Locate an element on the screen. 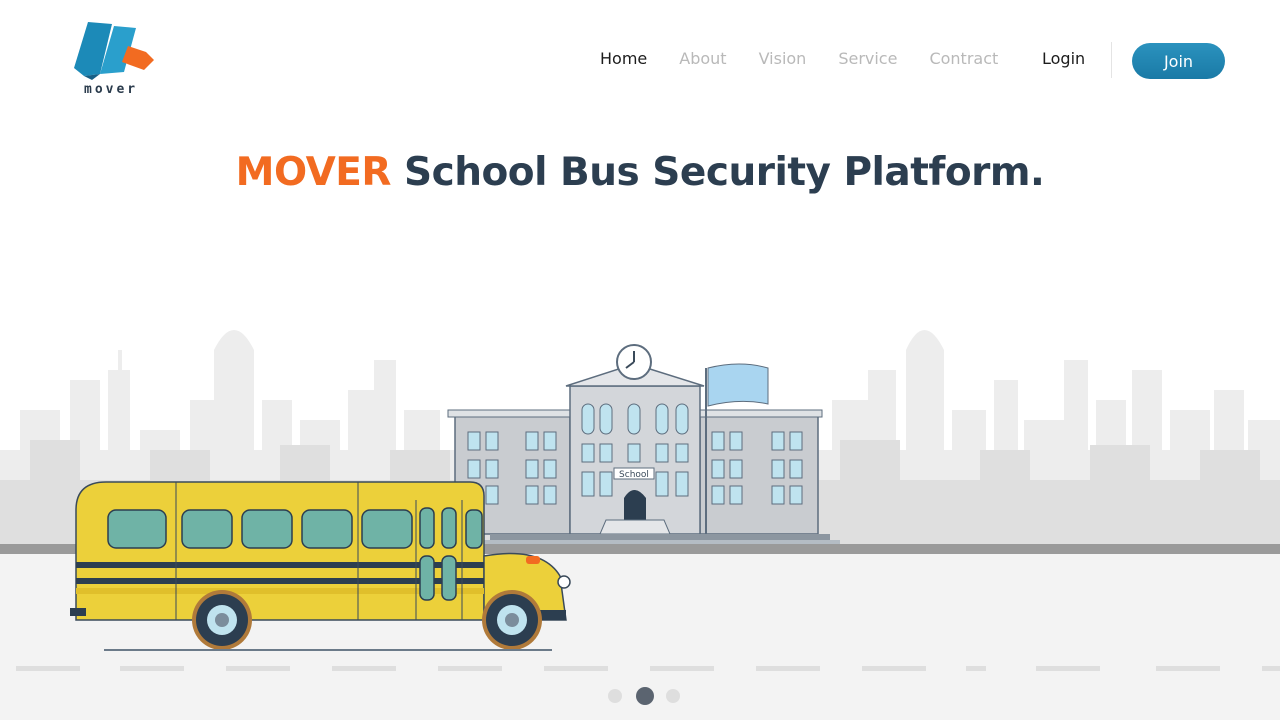  mover-logo-icon is located at coordinates (114, 51).